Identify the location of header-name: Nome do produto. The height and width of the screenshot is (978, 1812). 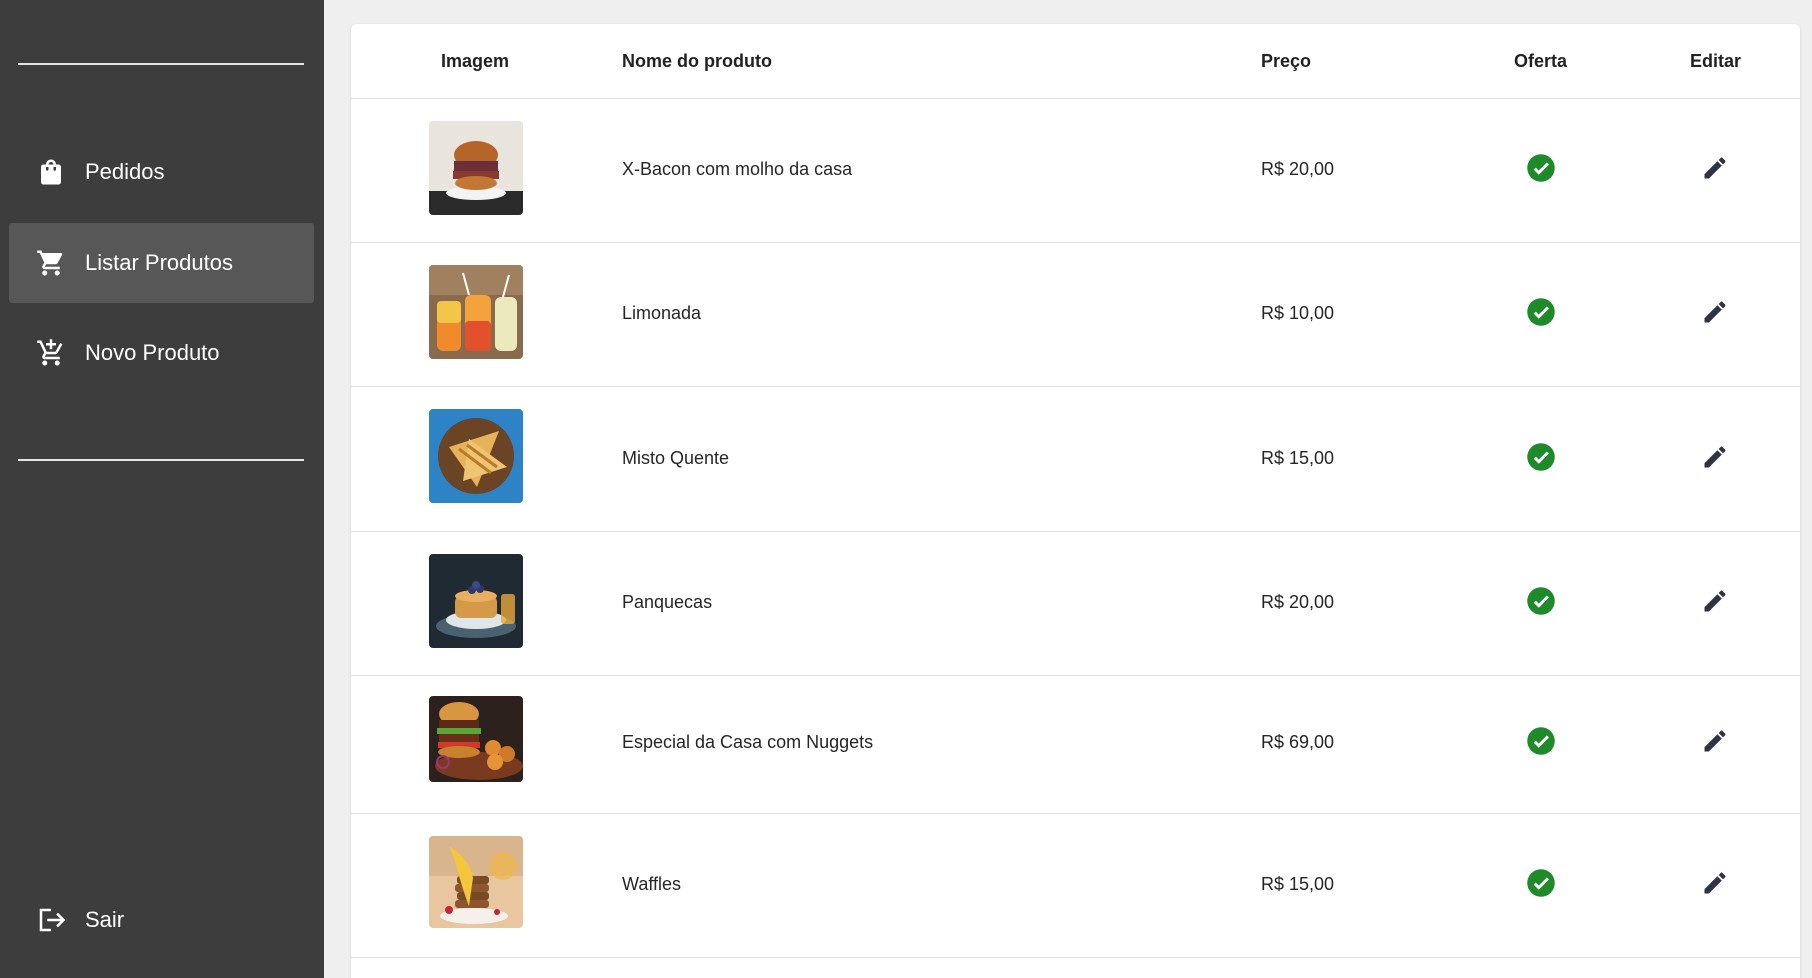
(697, 61).